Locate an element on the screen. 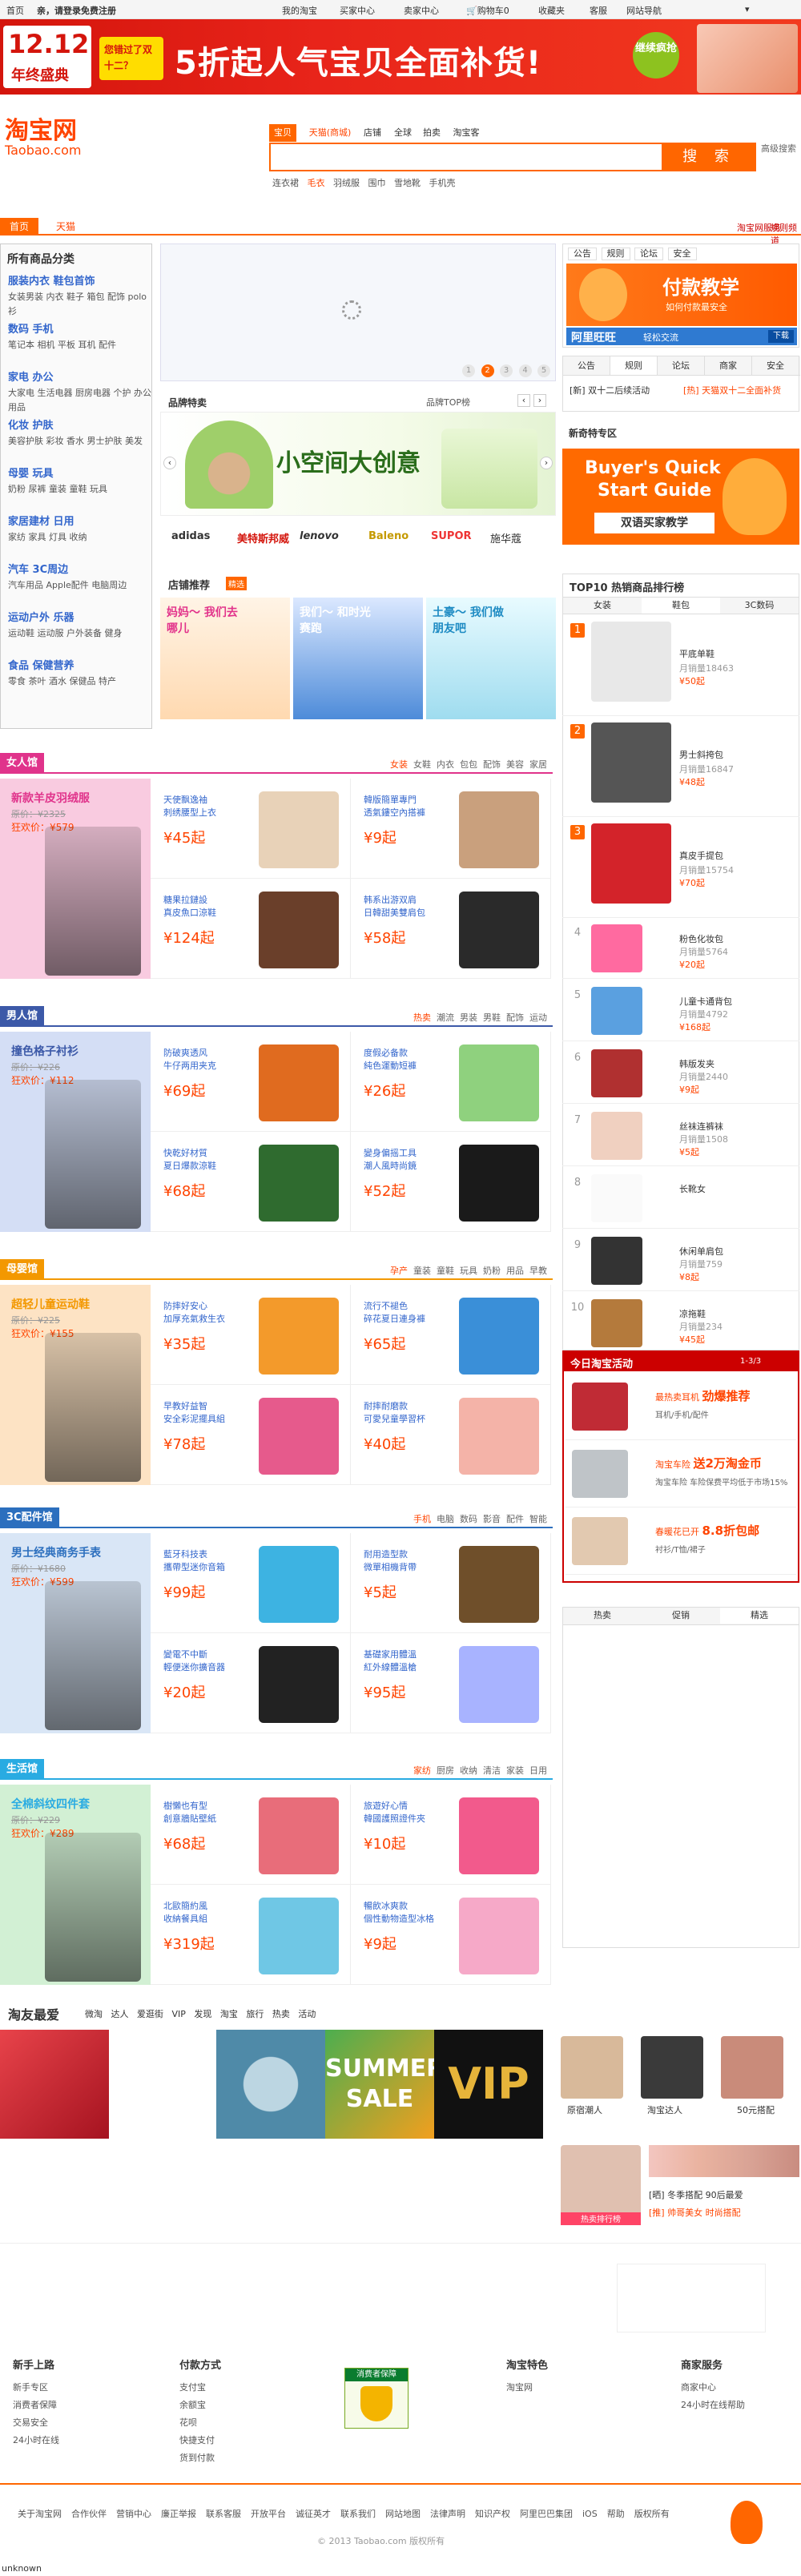 The height and width of the screenshot is (2576, 801). featured-product: 新款羊皮羽绒服 原价：¥2325 狂欢价：¥579 is located at coordinates (75, 879).